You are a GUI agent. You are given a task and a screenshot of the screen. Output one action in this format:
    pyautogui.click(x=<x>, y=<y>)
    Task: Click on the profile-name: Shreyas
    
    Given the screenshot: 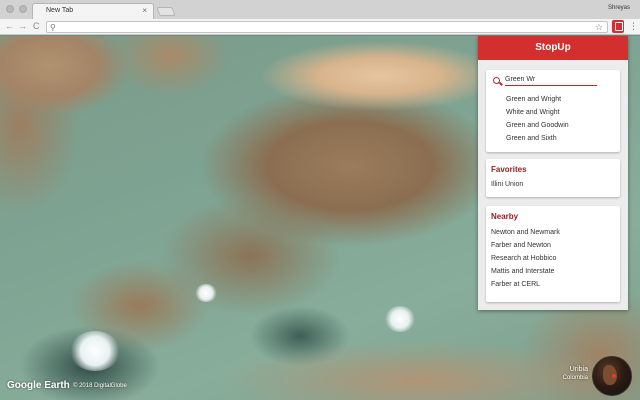 What is the action you would take?
    pyautogui.click(x=619, y=8)
    